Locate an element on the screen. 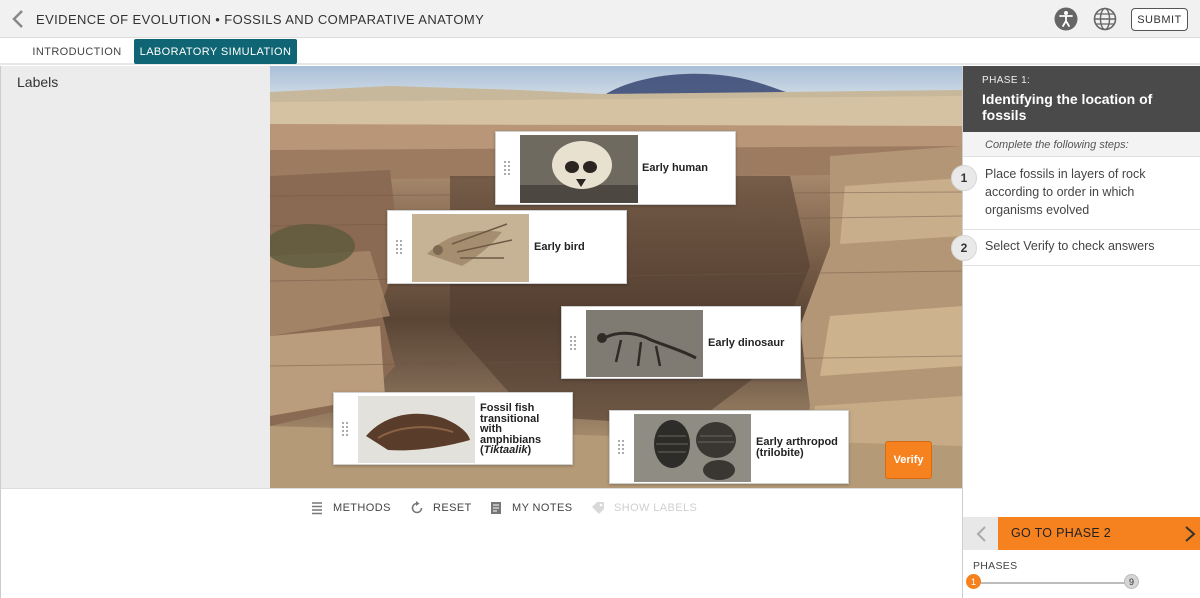 This screenshot has height=598, width=1200. reset-button: RESET is located at coordinates (441, 508).